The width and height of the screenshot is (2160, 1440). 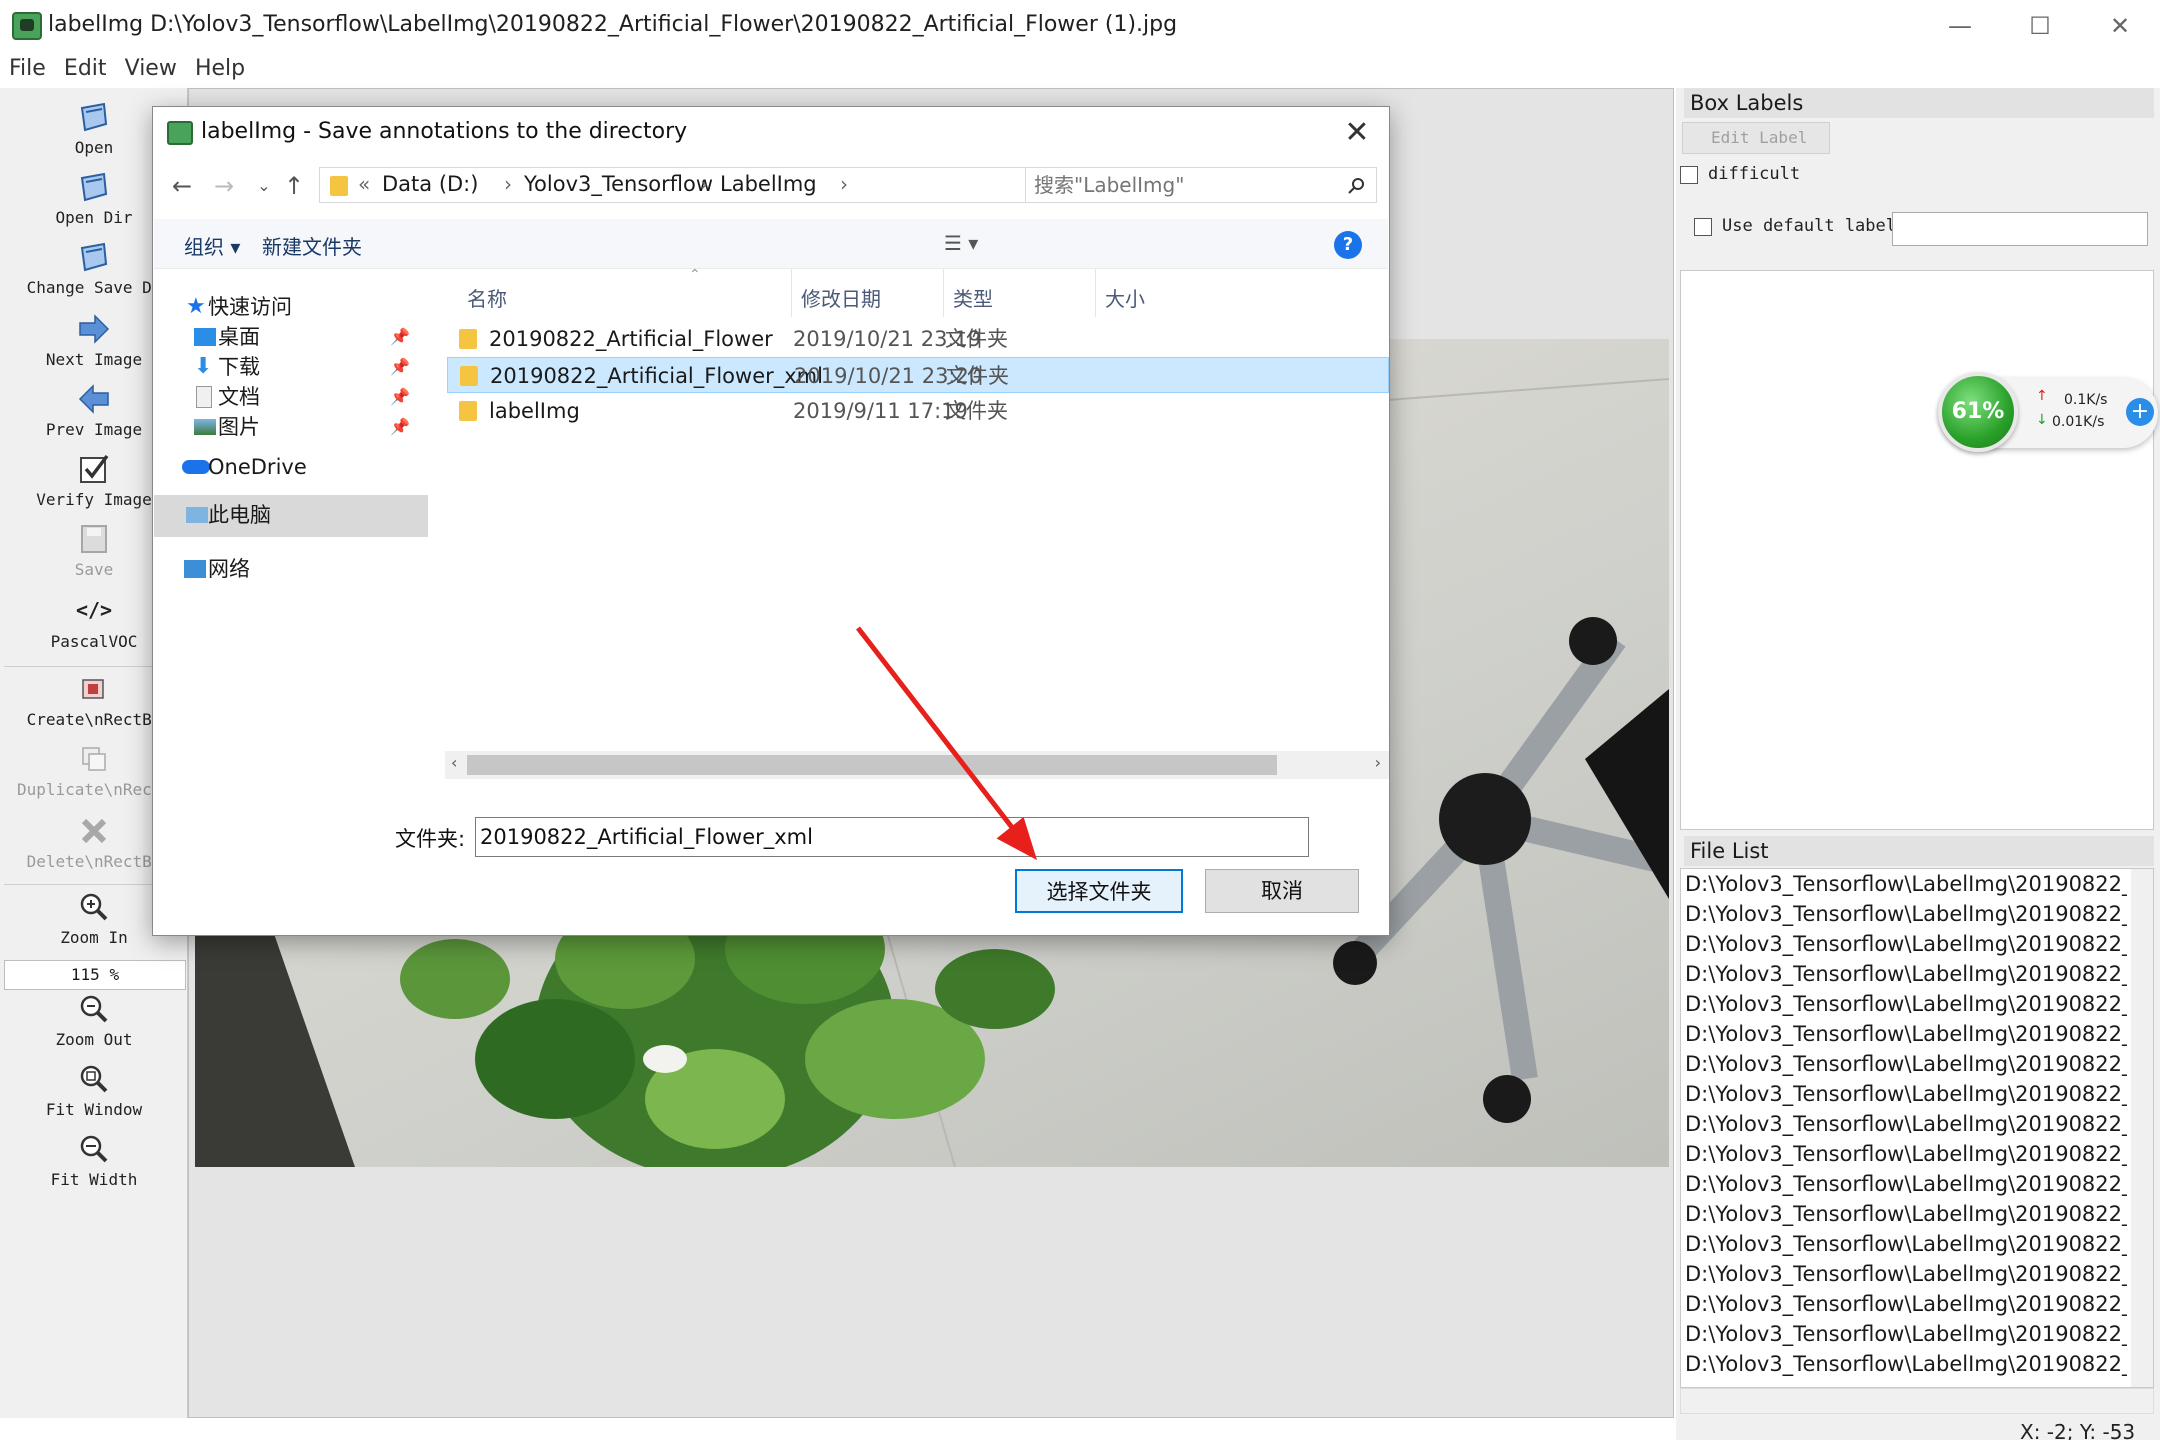 What do you see at coordinates (312, 245) in the screenshot?
I see `new-folder-button: 新建文件夹` at bounding box center [312, 245].